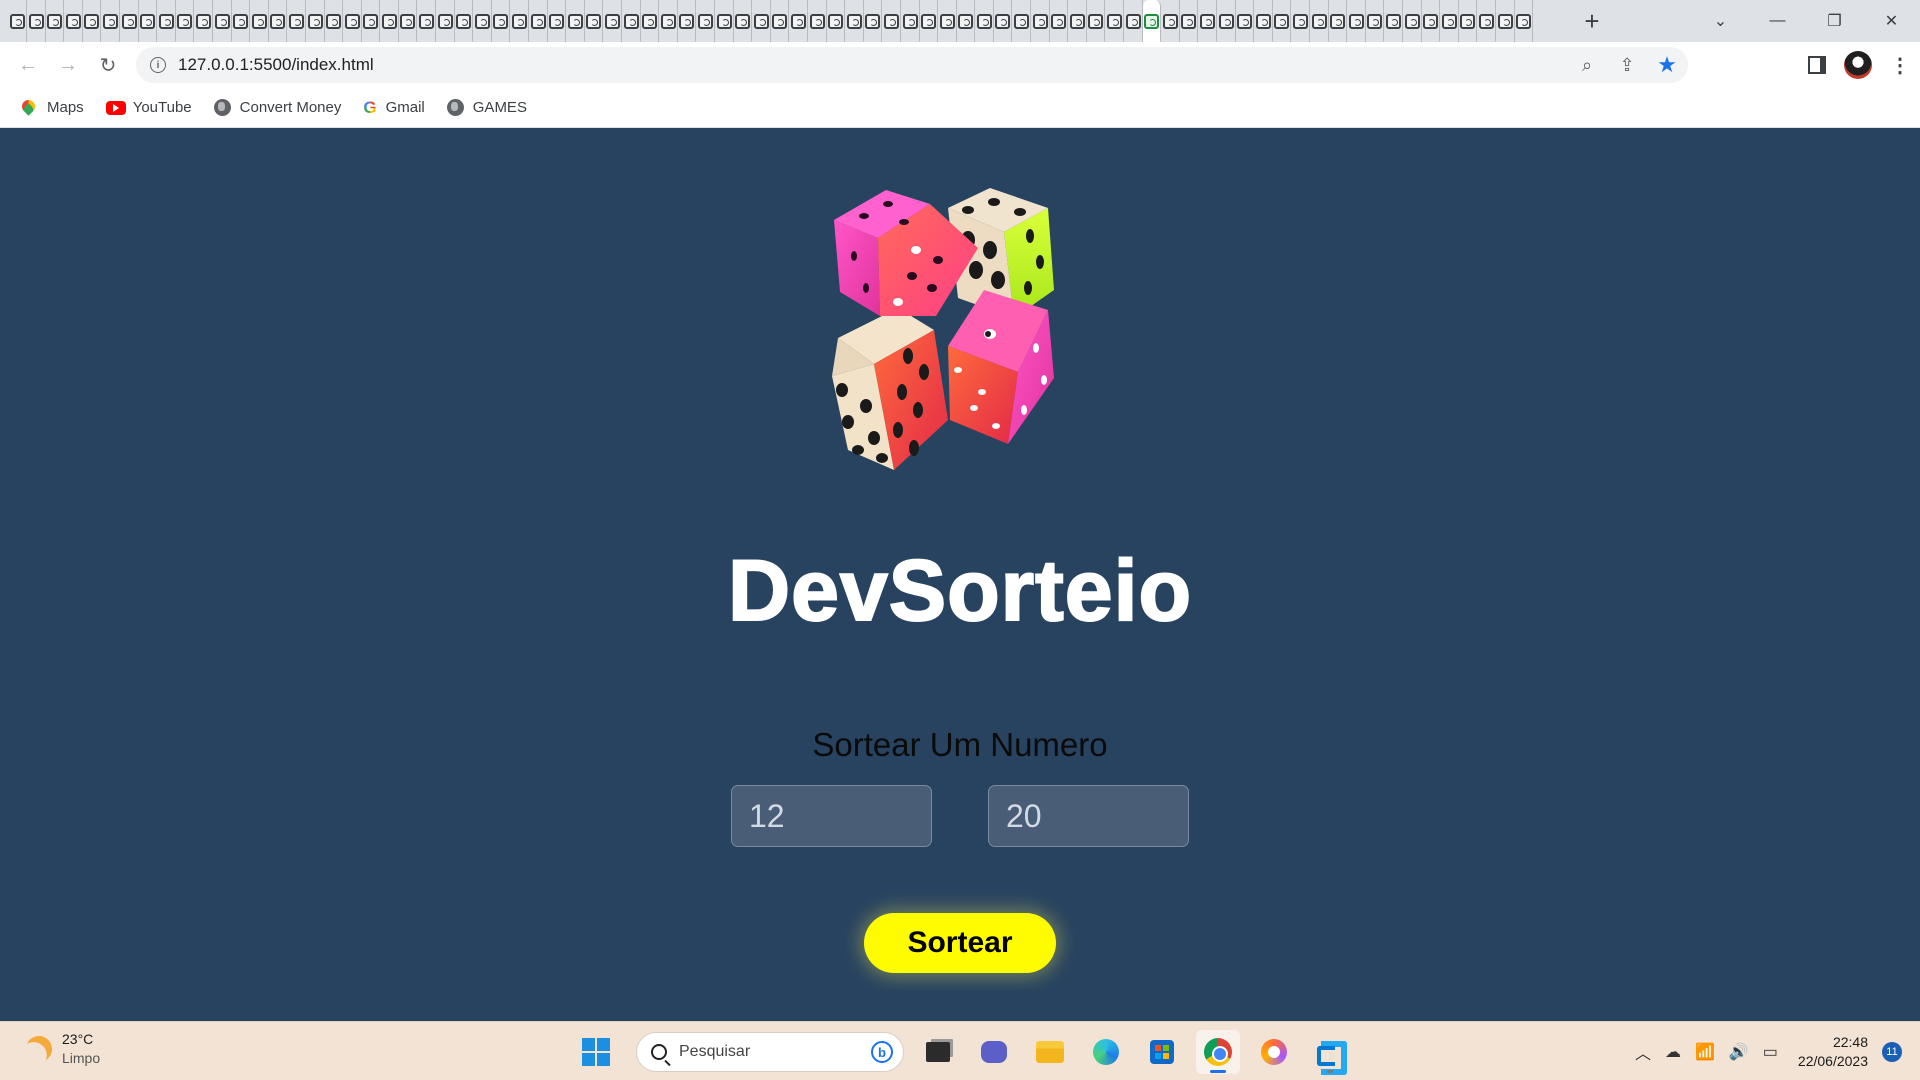  Describe the element at coordinates (63, 1049) in the screenshot. I see `weather-widget: 23°C Limpo` at that location.